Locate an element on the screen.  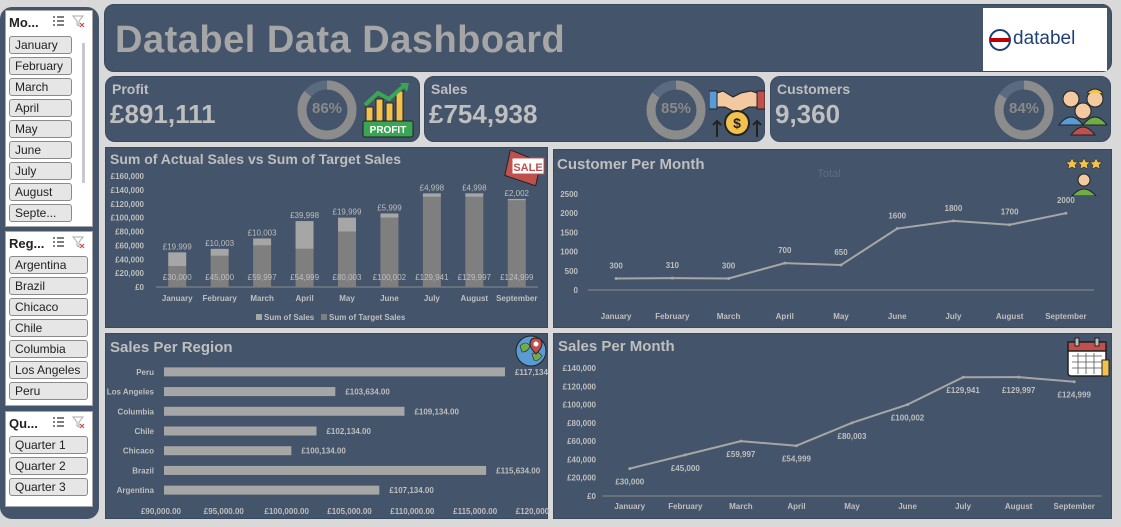
x-tick-label: April is located at coordinates (304, 298).